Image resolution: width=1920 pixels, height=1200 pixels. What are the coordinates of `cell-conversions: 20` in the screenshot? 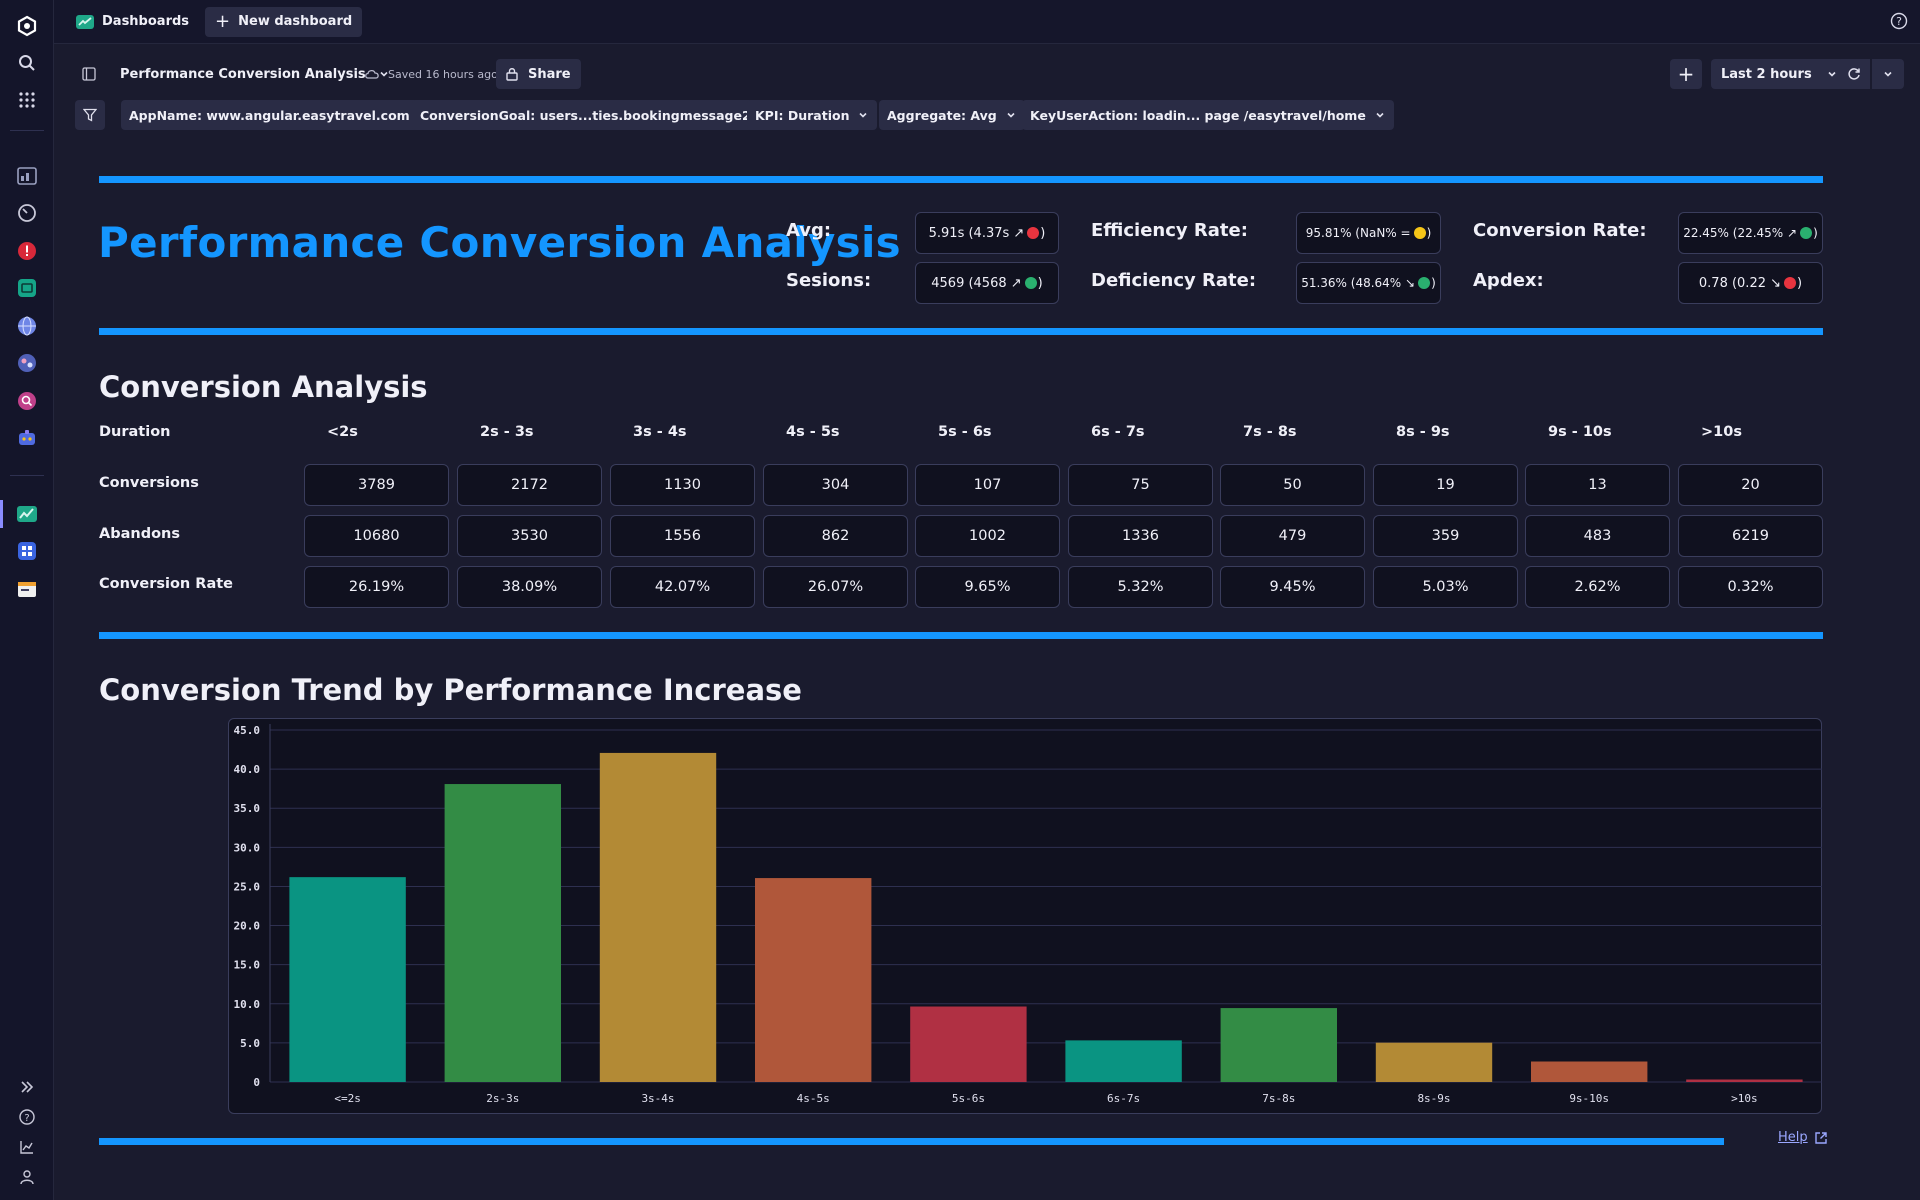 It's located at (1750, 485).